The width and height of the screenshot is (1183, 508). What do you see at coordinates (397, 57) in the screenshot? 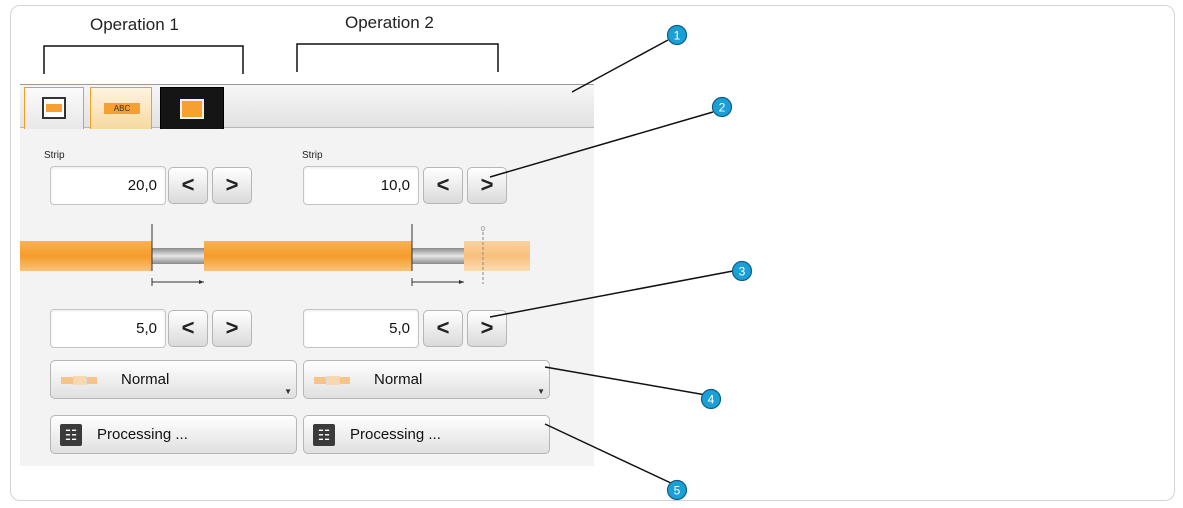
I see `operation-2-bracket` at bounding box center [397, 57].